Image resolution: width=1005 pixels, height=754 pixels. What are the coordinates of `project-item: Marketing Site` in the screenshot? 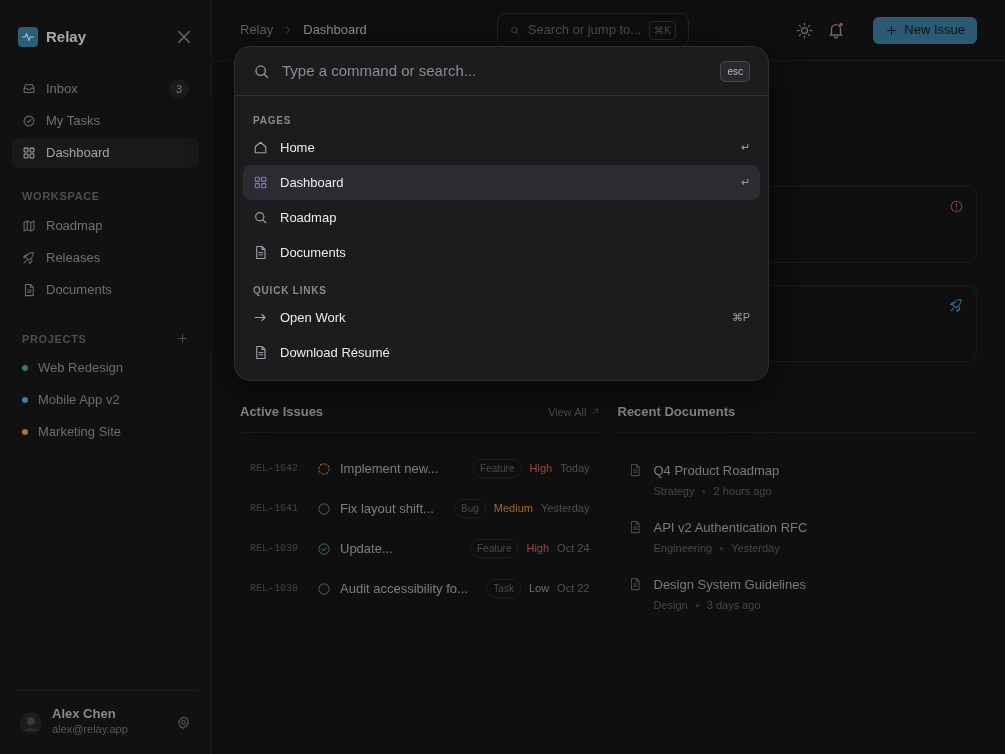 It's located at (105, 432).